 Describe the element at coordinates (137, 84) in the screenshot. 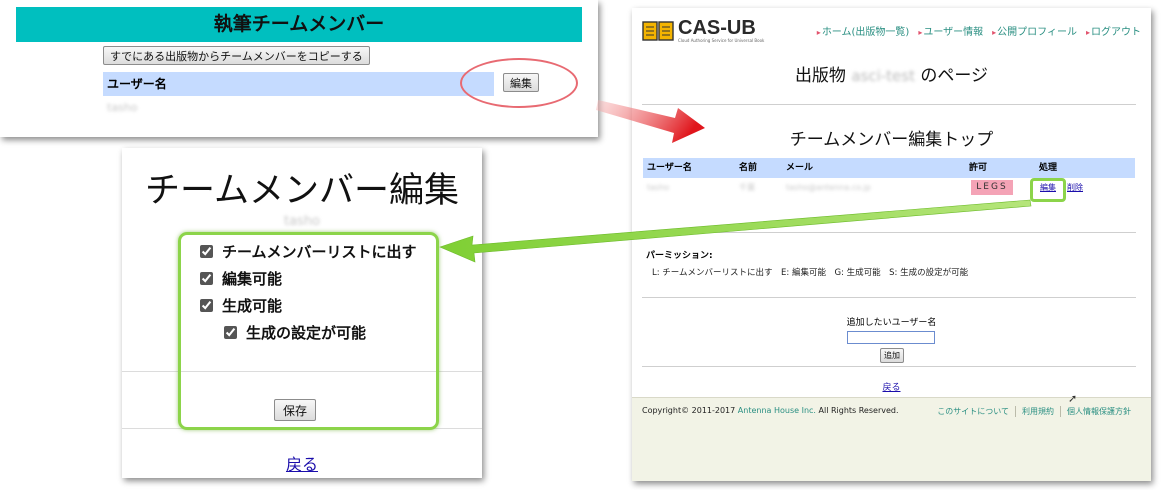

I see `column-header-username: ユーザー名` at that location.